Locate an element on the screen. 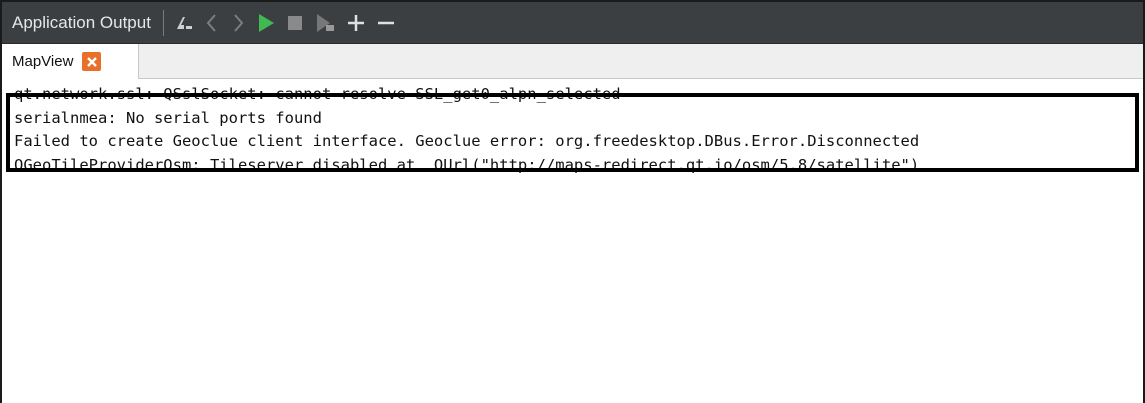 The width and height of the screenshot is (1145, 403). run-icon is located at coordinates (266, 23).